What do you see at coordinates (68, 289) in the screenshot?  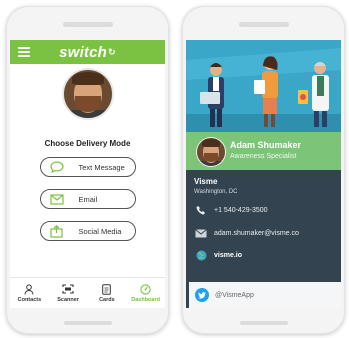 I see `scanner-icon` at bounding box center [68, 289].